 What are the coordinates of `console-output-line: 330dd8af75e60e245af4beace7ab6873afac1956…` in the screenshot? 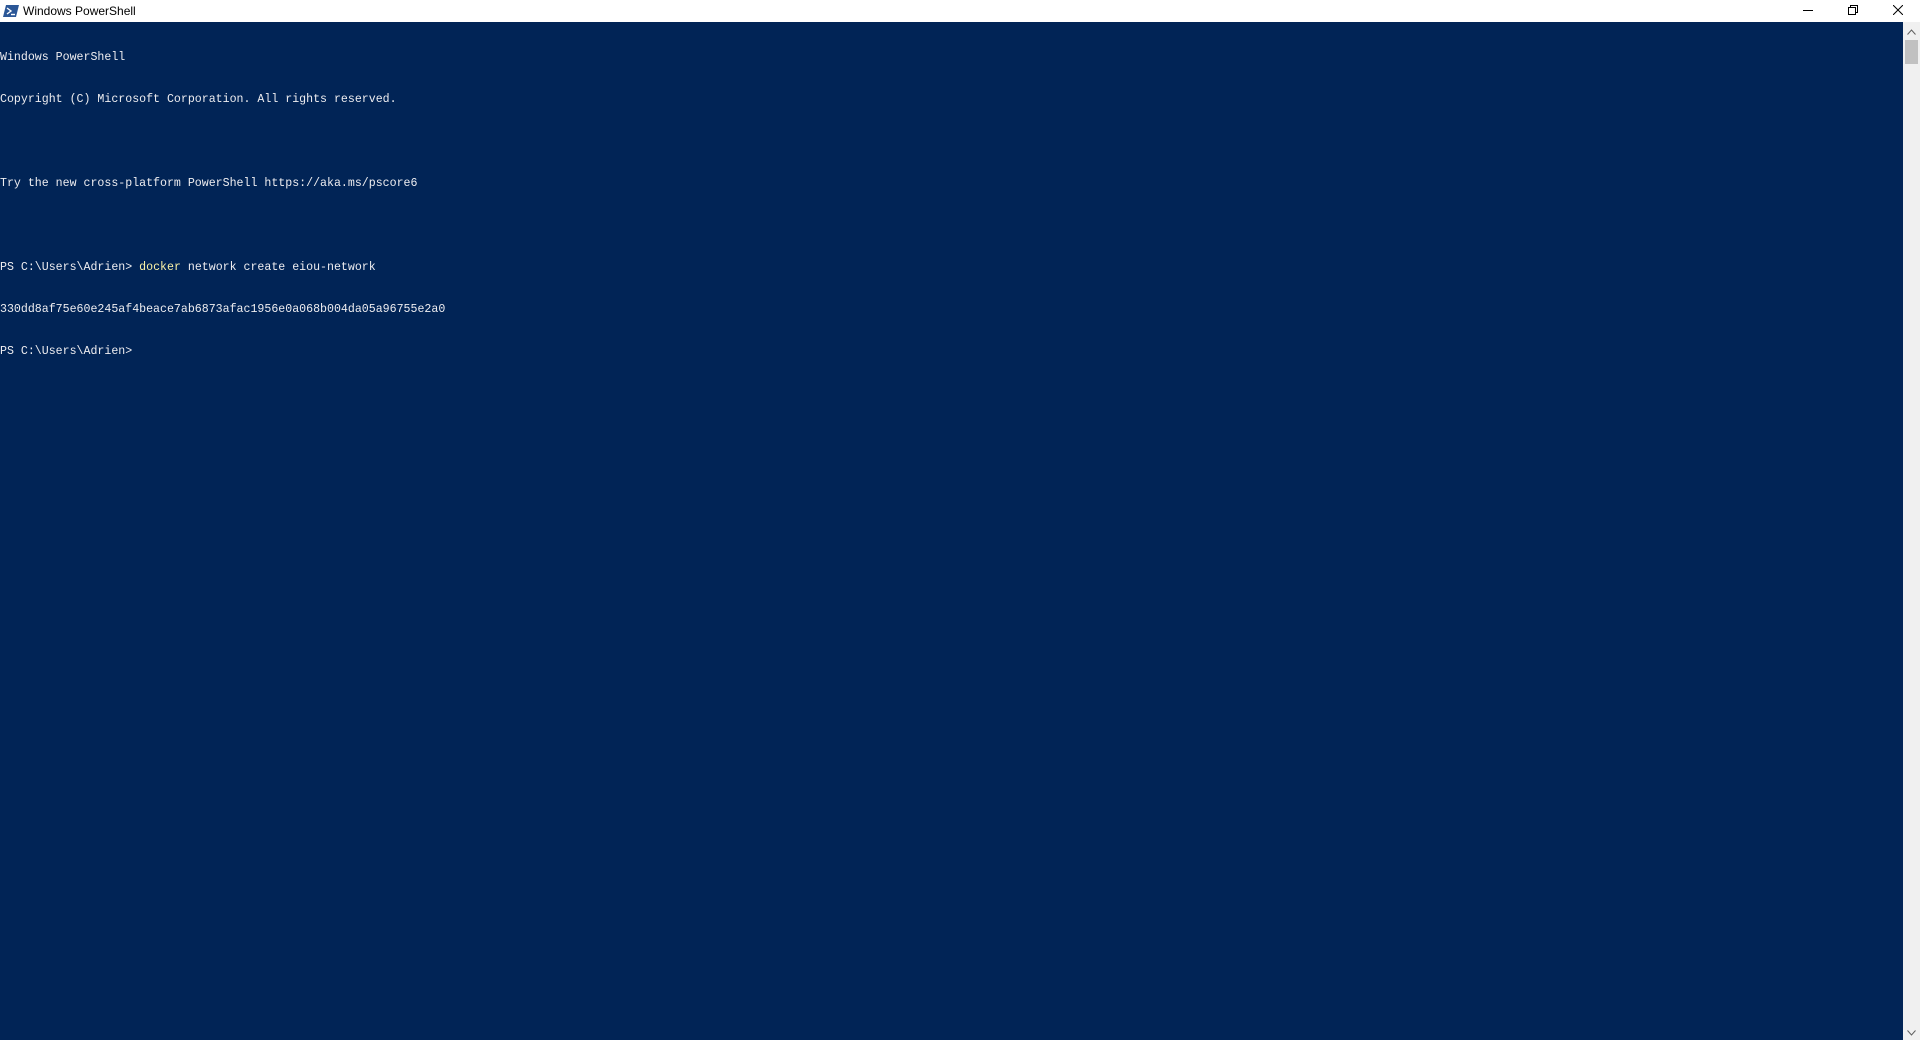 It's located at (223, 309).